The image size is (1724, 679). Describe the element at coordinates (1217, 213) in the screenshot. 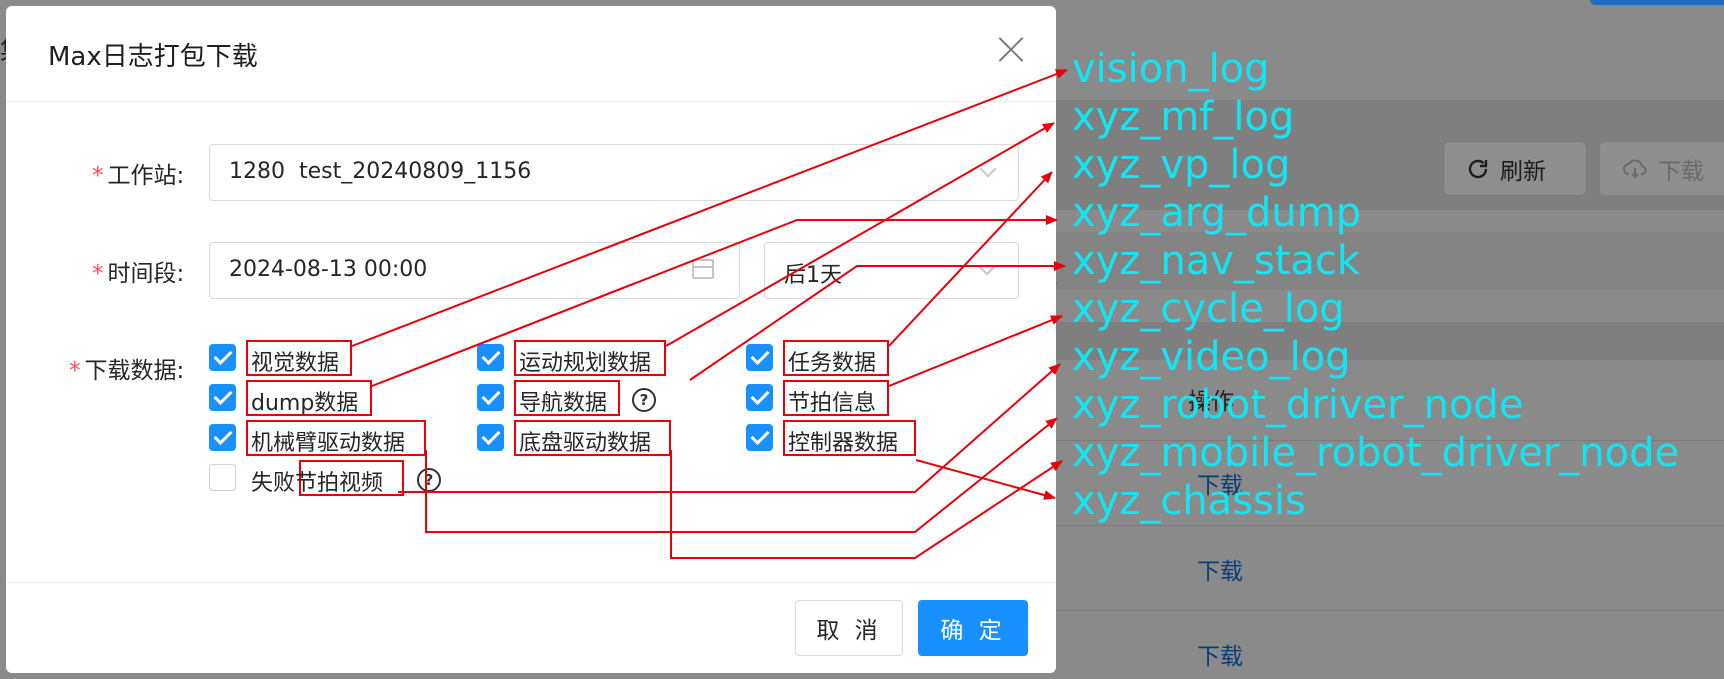

I see `annotation-label: xyz_arg_dump` at that location.